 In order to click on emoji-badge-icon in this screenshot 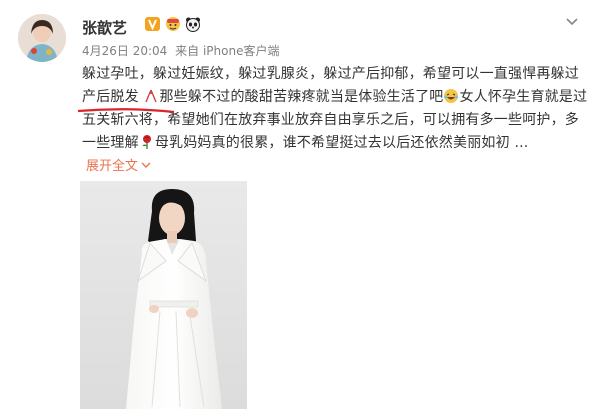, I will do `click(173, 24)`.